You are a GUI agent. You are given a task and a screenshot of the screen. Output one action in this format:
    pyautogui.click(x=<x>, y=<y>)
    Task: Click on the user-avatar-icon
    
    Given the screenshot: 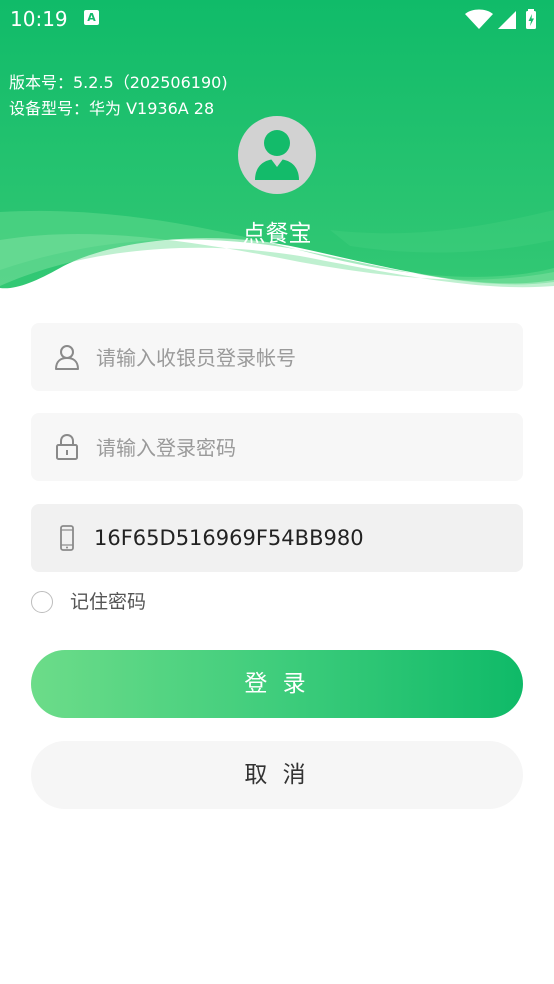 What is the action you would take?
    pyautogui.click(x=277, y=155)
    